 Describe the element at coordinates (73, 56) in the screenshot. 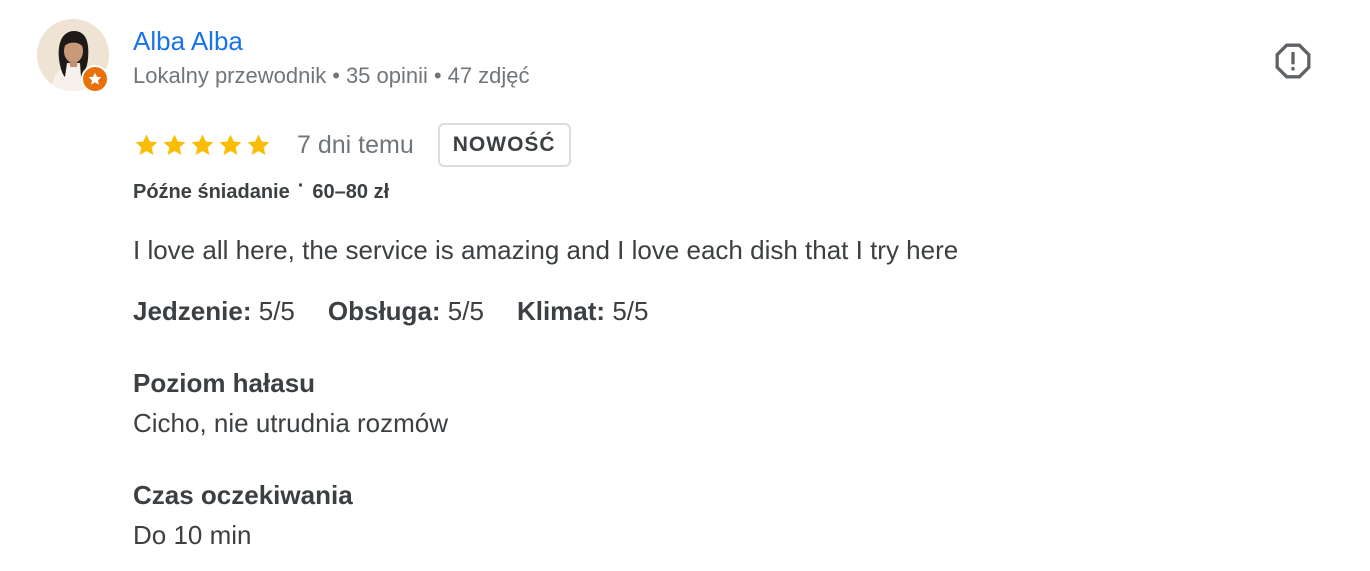

I see `avatar` at that location.